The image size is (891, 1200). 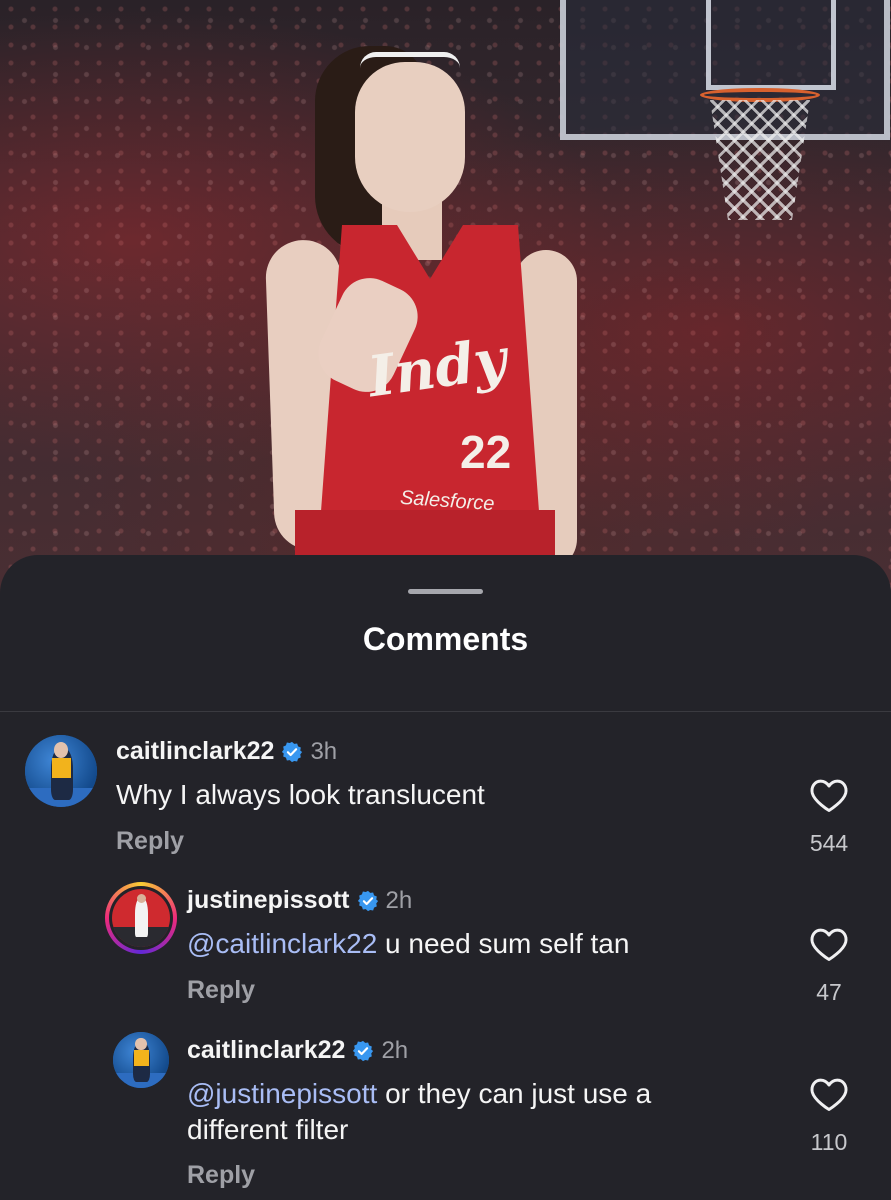 I want to click on comment-header: caitlinclark22 3h, so click(x=226, y=751).